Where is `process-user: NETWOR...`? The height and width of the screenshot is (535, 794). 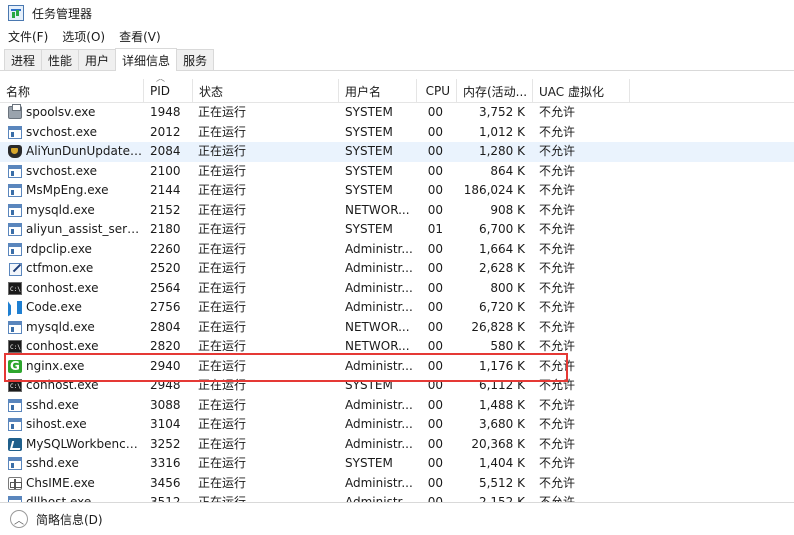
process-user: NETWOR... is located at coordinates (377, 346).